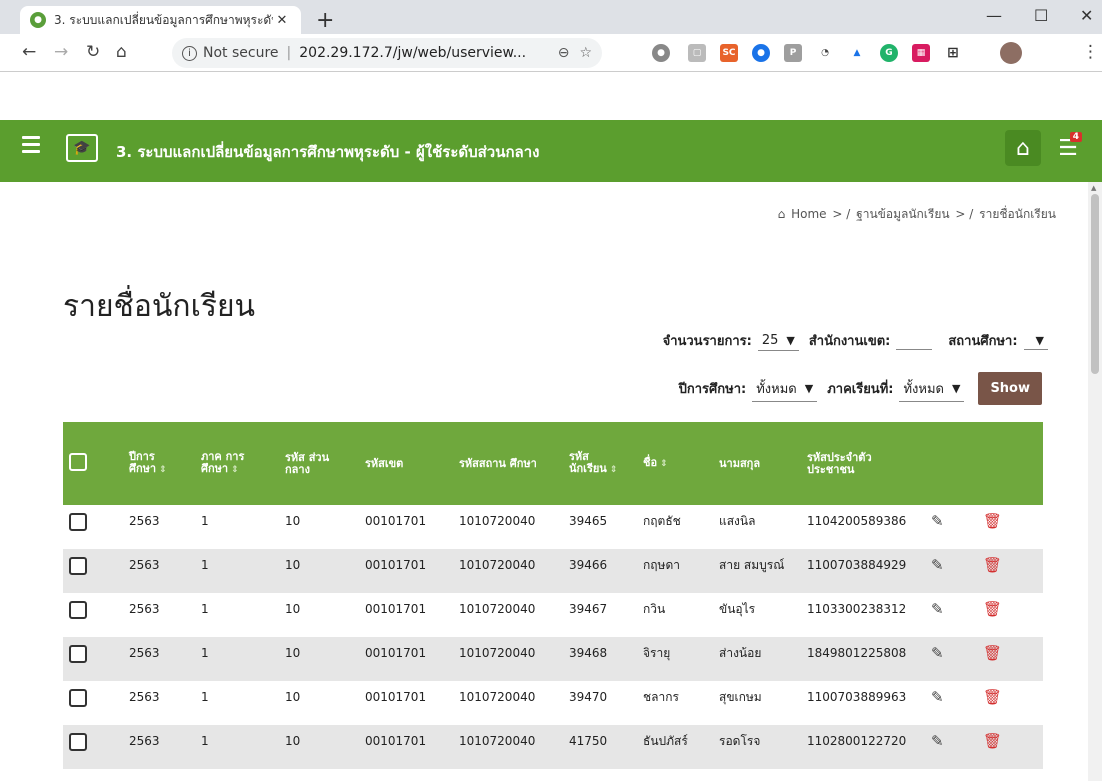 The image size is (1102, 781). Describe the element at coordinates (825, 53) in the screenshot. I see `speed-extension-icon: ◔` at that location.